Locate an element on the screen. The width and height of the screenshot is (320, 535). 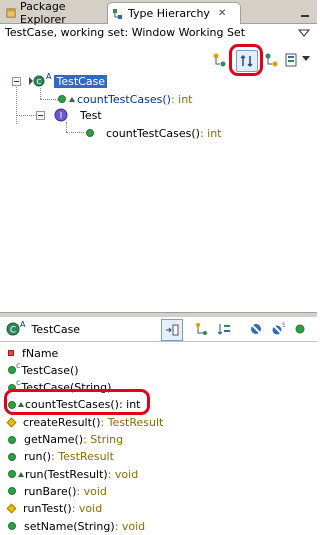
package-explorer-icon is located at coordinates (11, 13).